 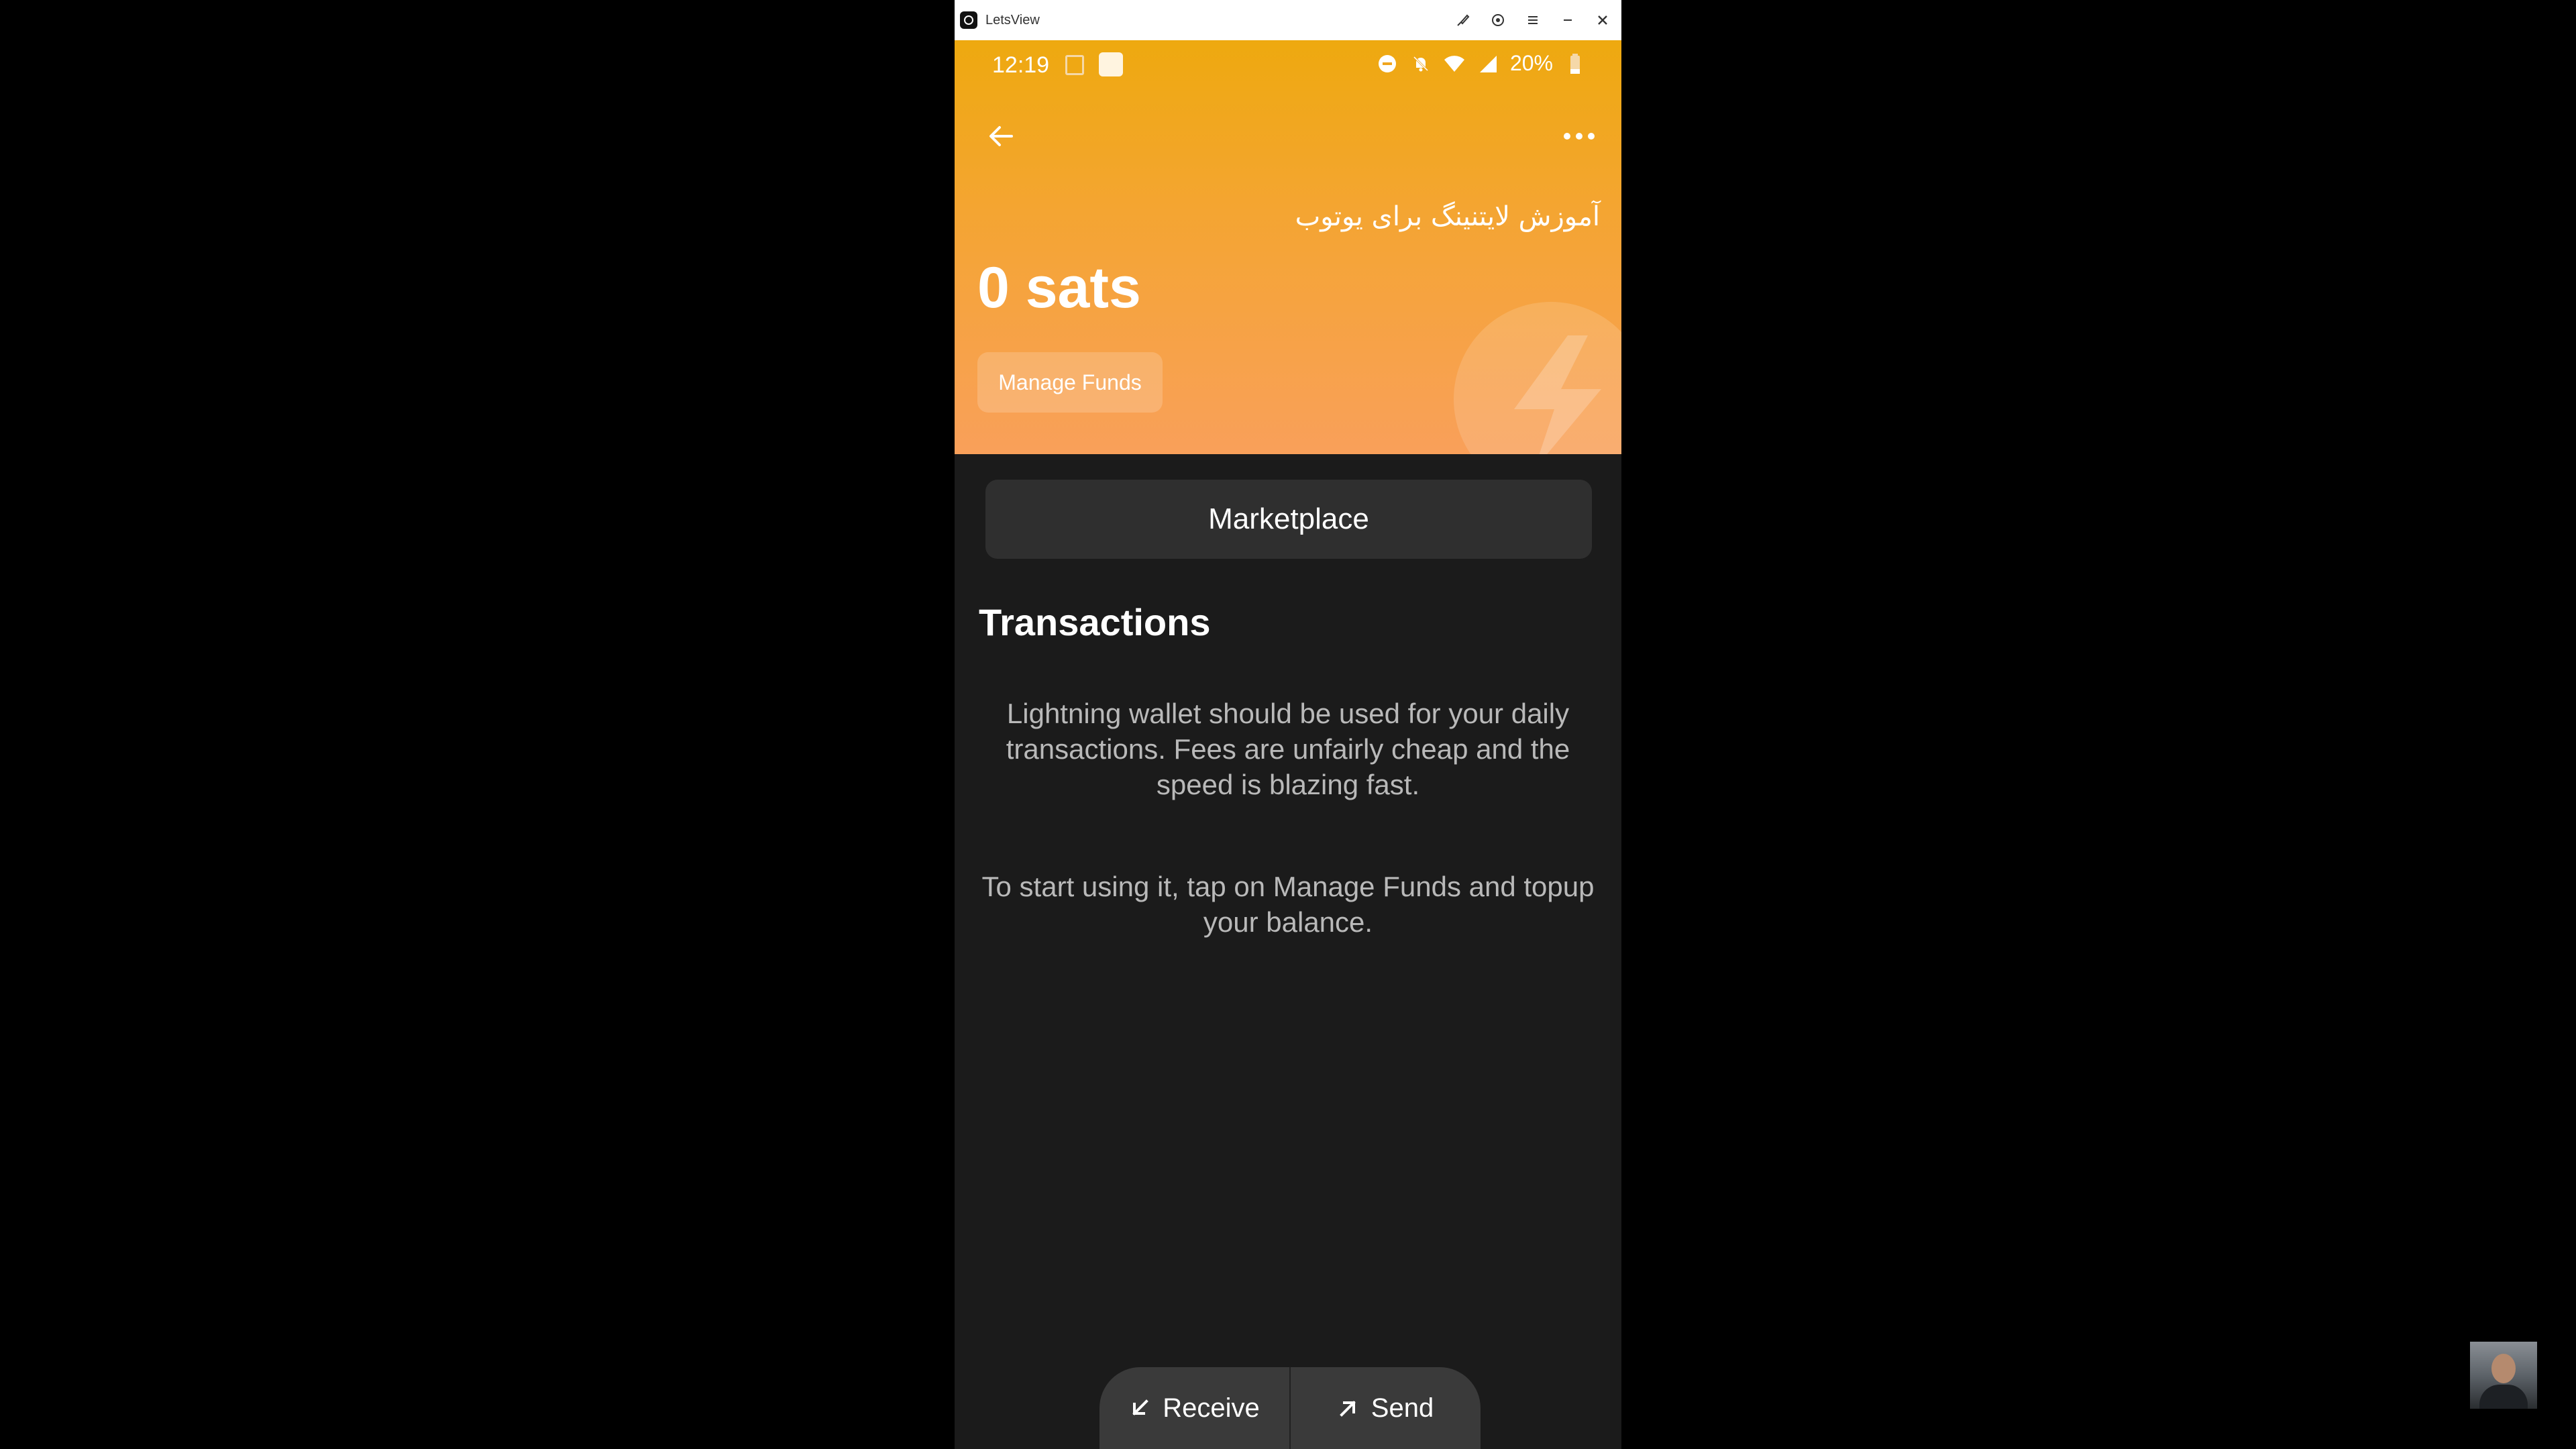 What do you see at coordinates (1070, 382) in the screenshot?
I see `manage-funds-button: Manage Funds` at bounding box center [1070, 382].